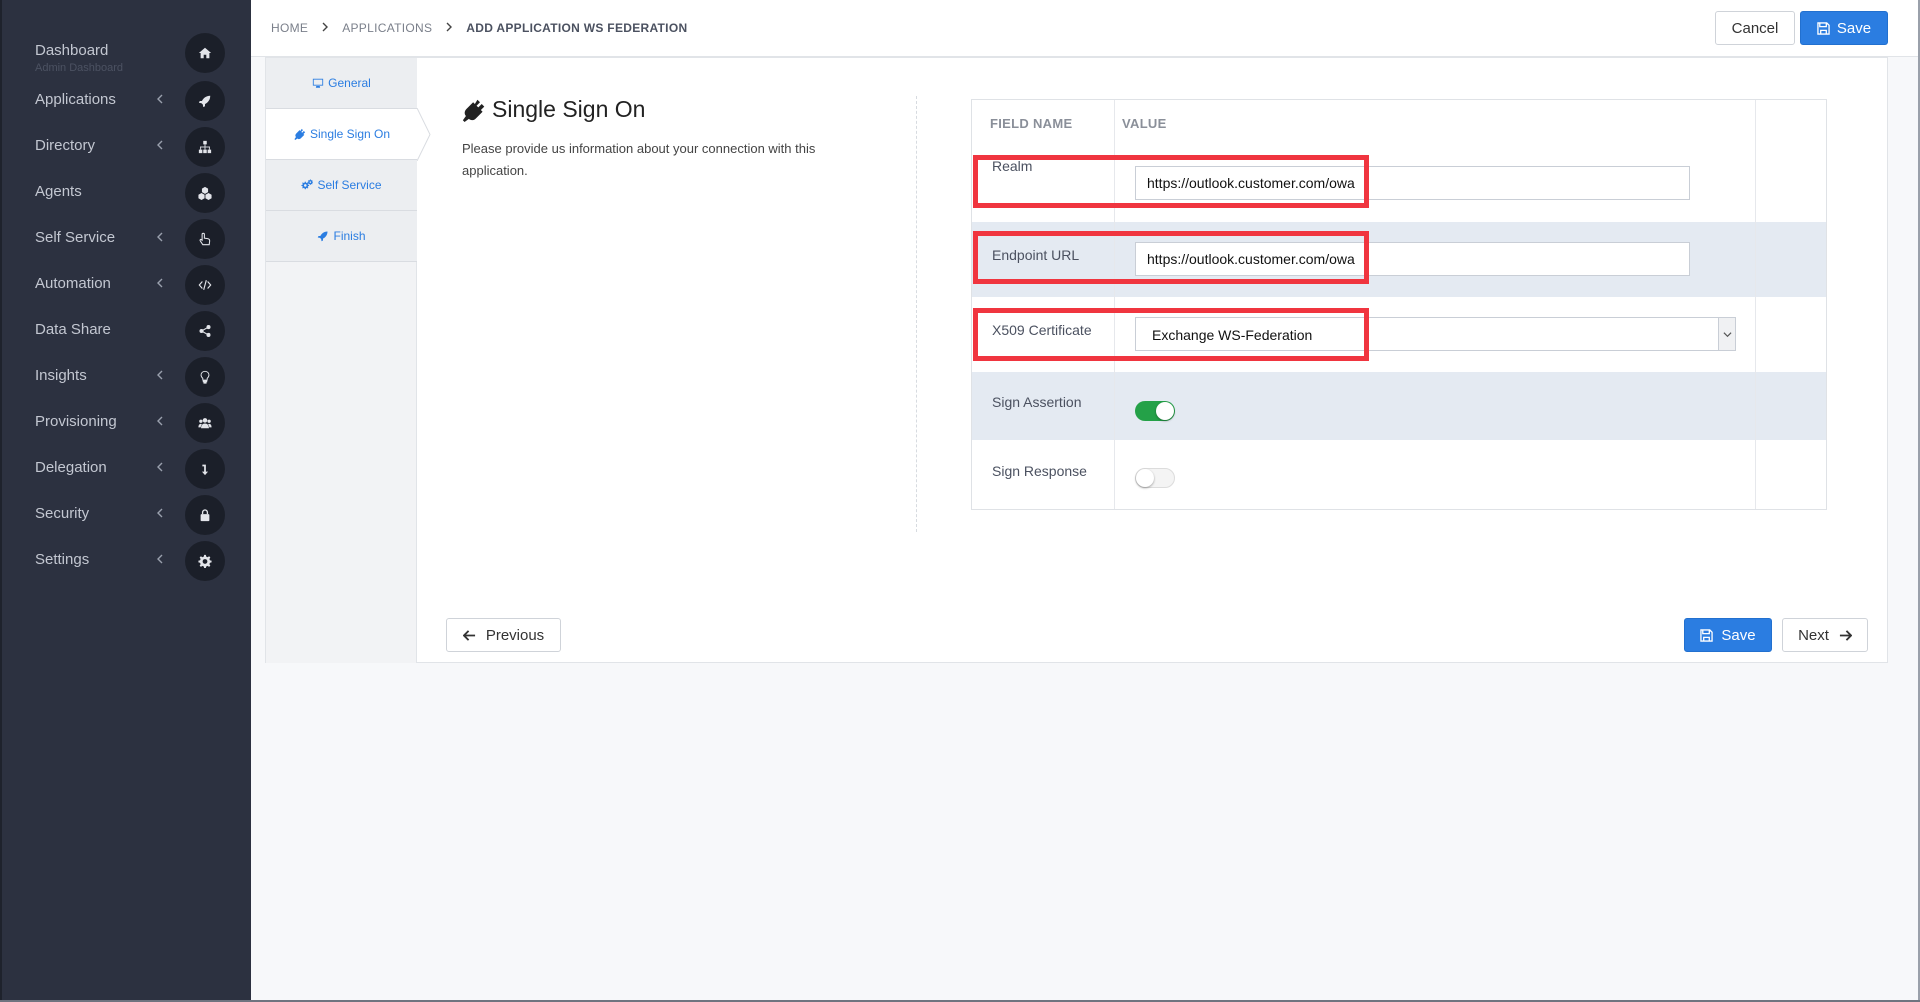  I want to click on sidebar-item-label: Applications, so click(75, 99).